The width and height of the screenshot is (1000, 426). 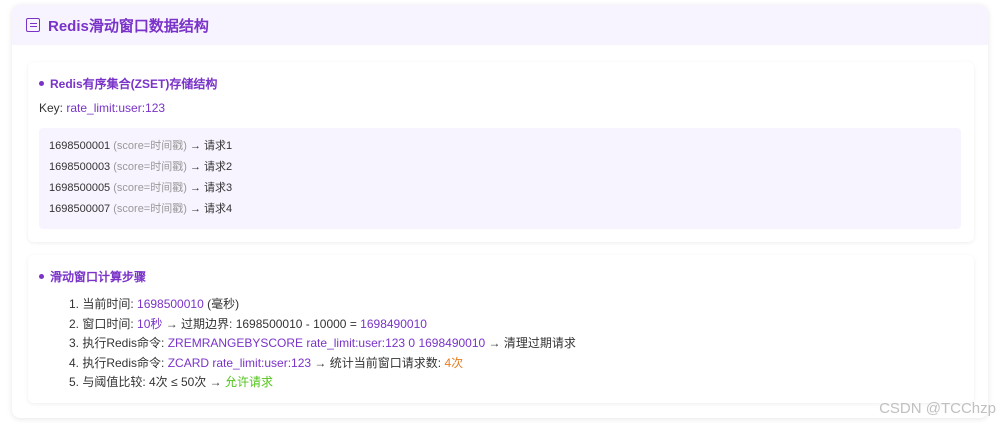 What do you see at coordinates (221, 304) in the screenshot?
I see `step-text: (毫秒)` at bounding box center [221, 304].